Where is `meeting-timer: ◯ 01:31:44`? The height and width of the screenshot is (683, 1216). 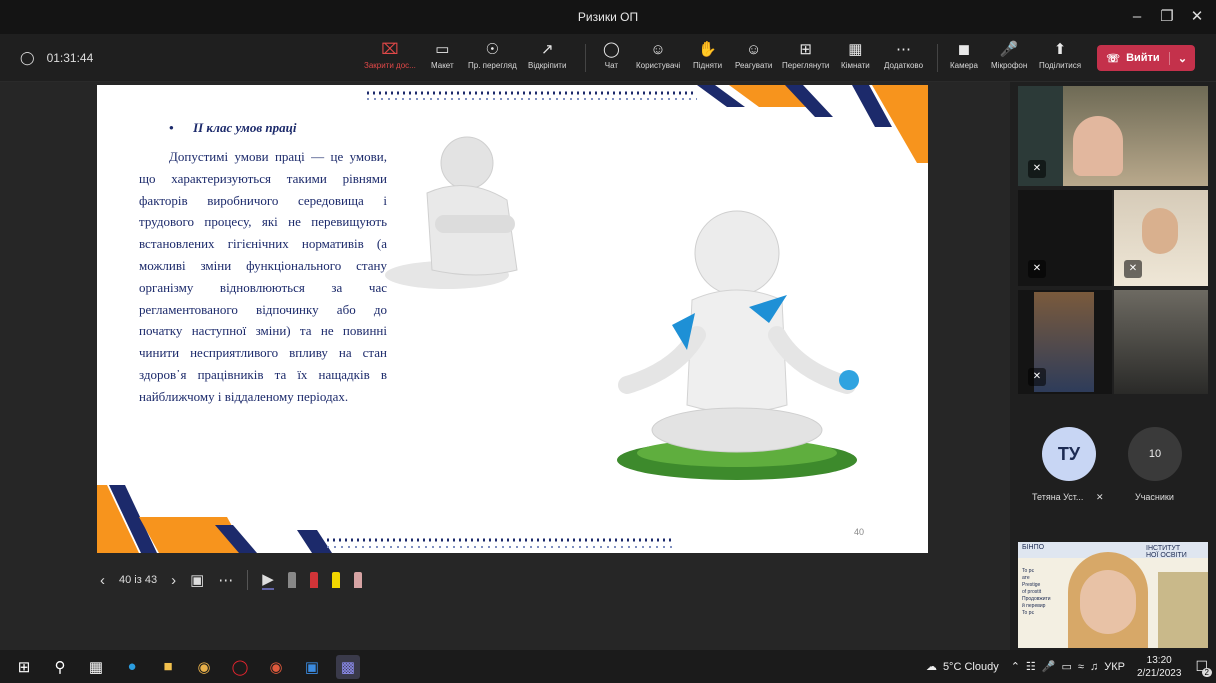 meeting-timer: ◯ 01:31:44 is located at coordinates (56, 58).